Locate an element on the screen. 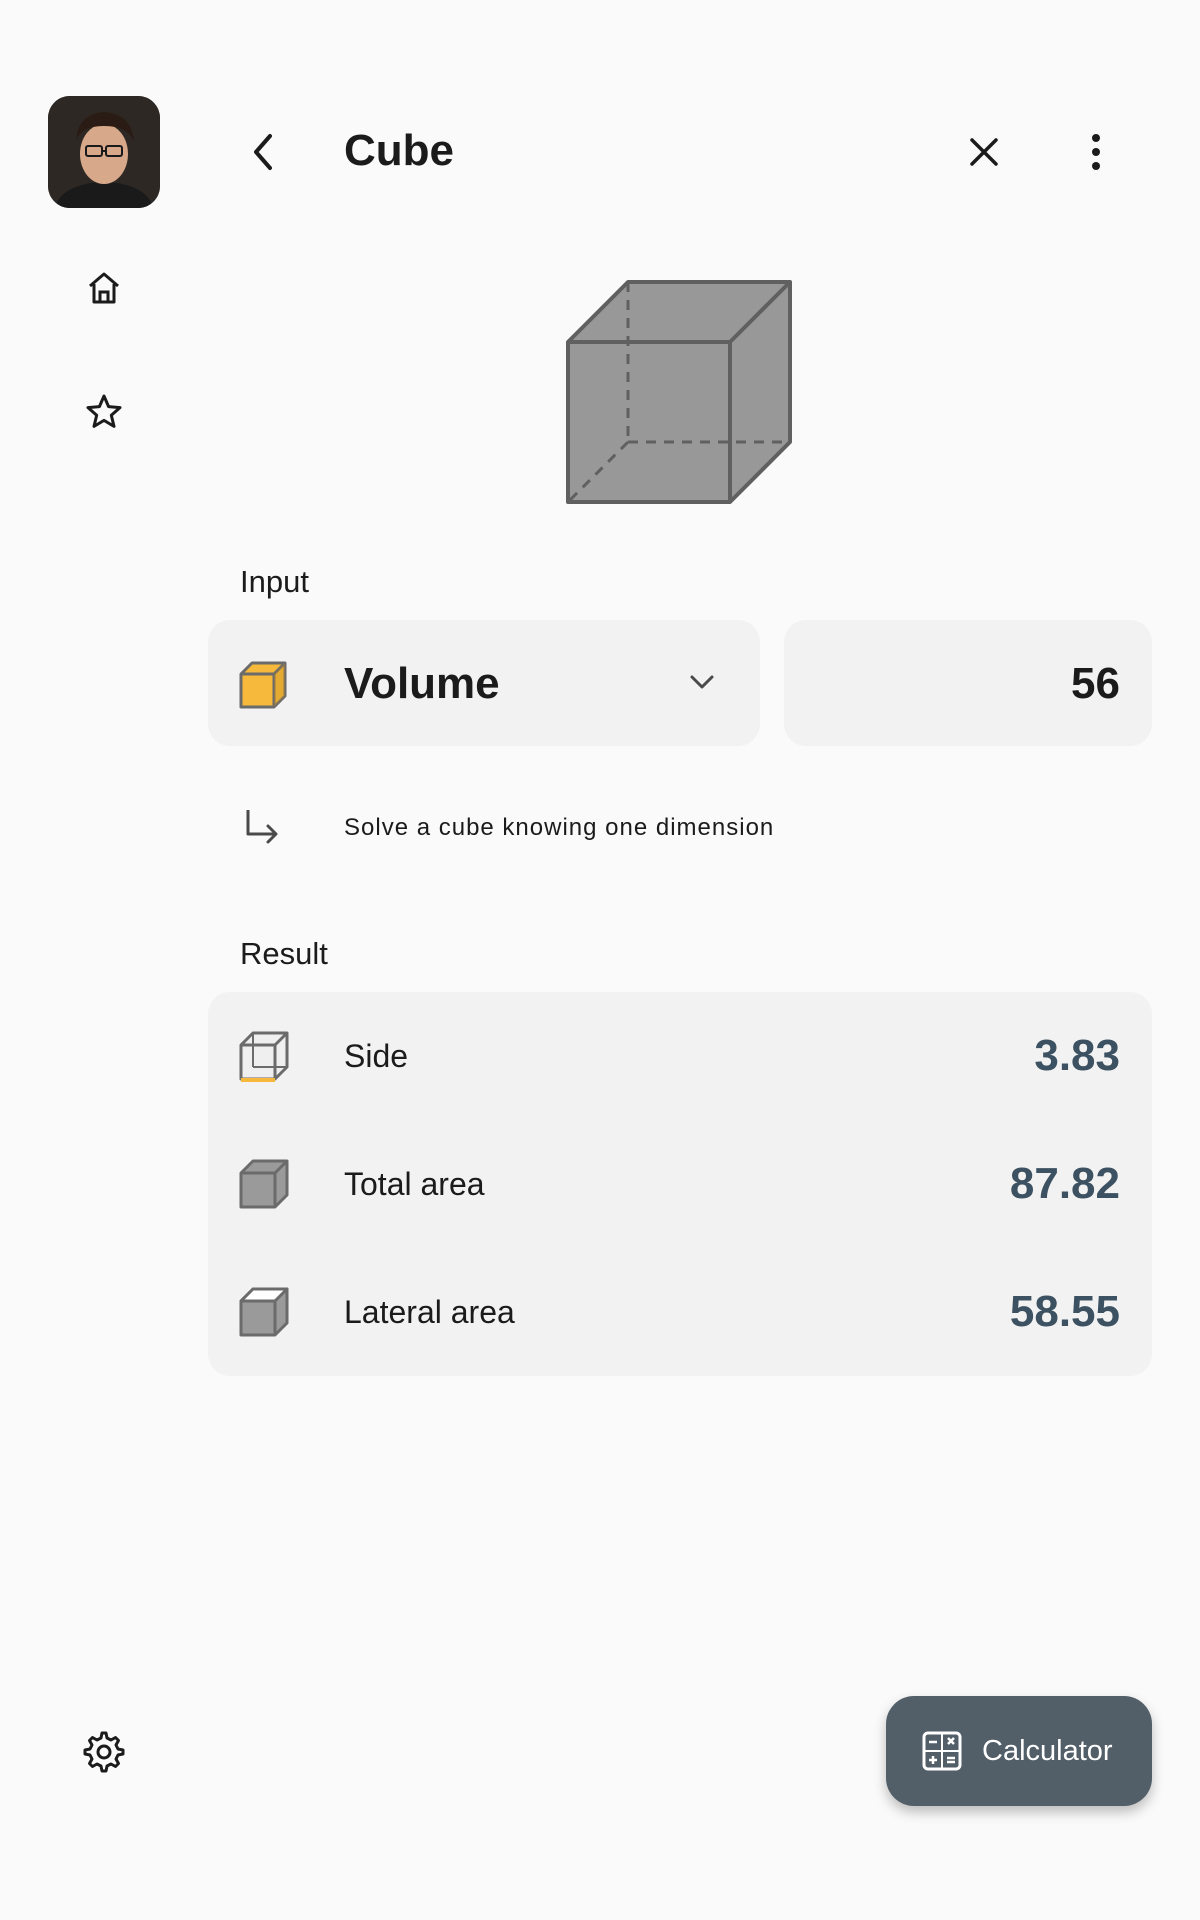 Image resolution: width=1200 pixels, height=1920 pixels. calculator-button-label: Calculator is located at coordinates (1047, 1751).